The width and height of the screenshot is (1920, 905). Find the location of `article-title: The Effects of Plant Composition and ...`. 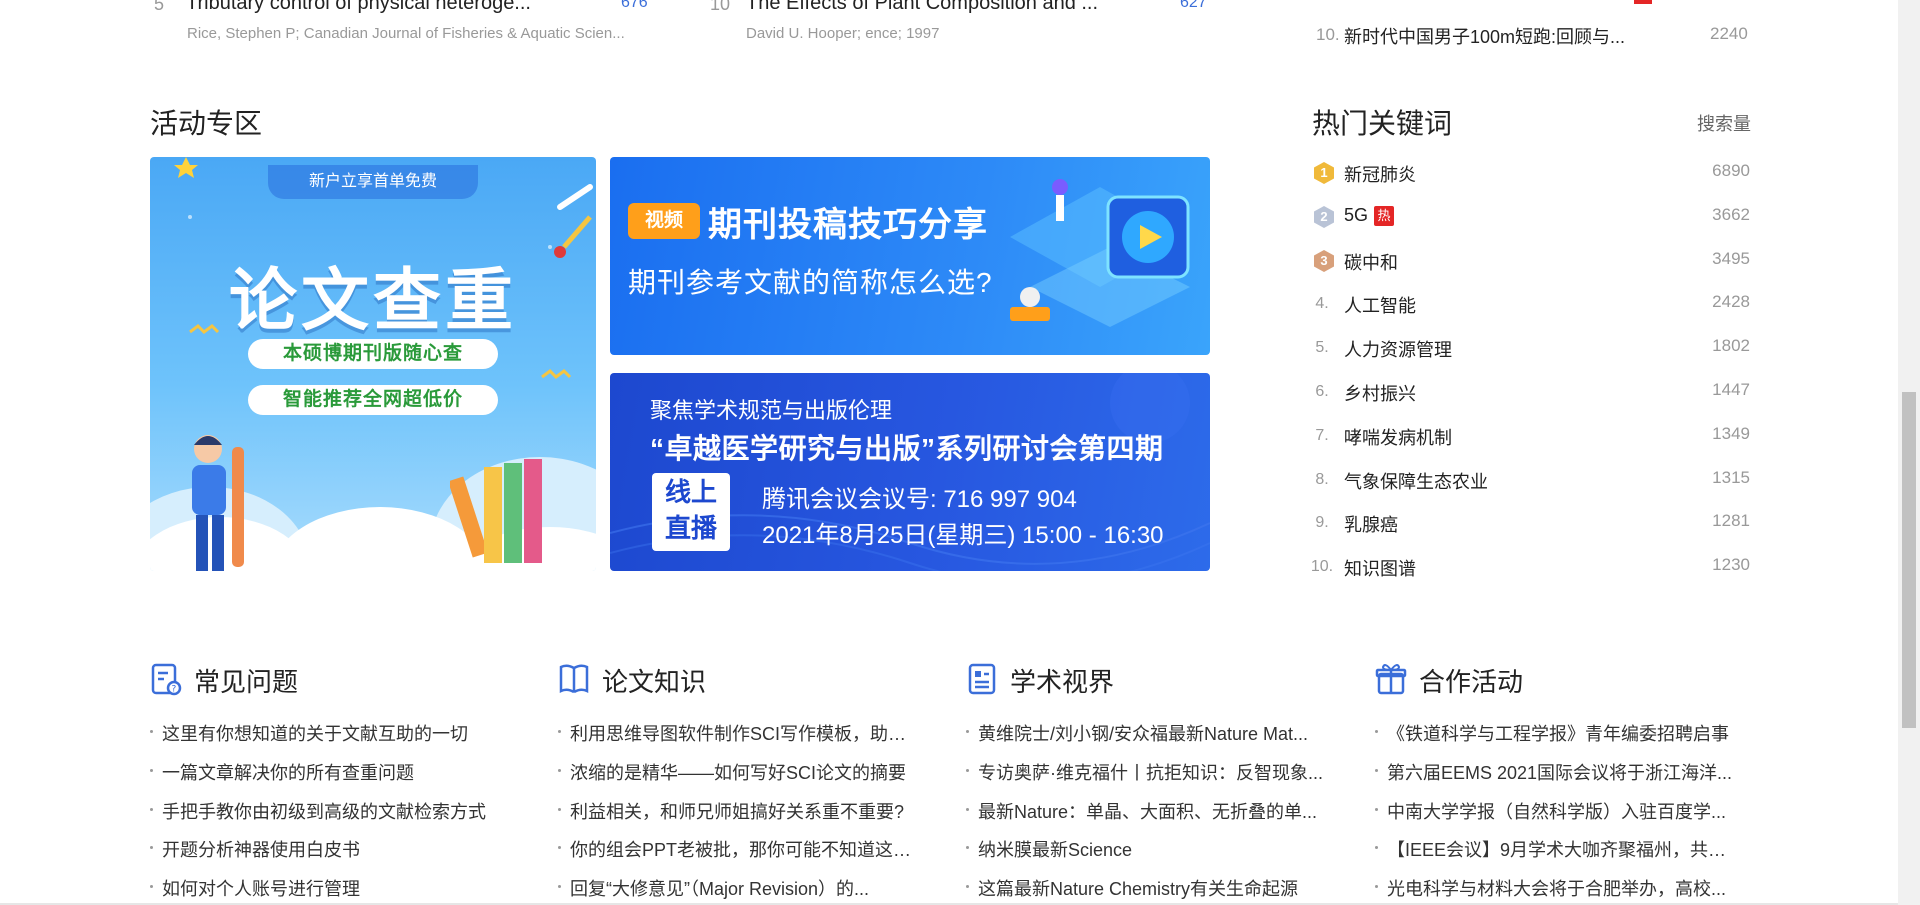

article-title: The Effects of Plant Composition and ... is located at coordinates (922, 7).